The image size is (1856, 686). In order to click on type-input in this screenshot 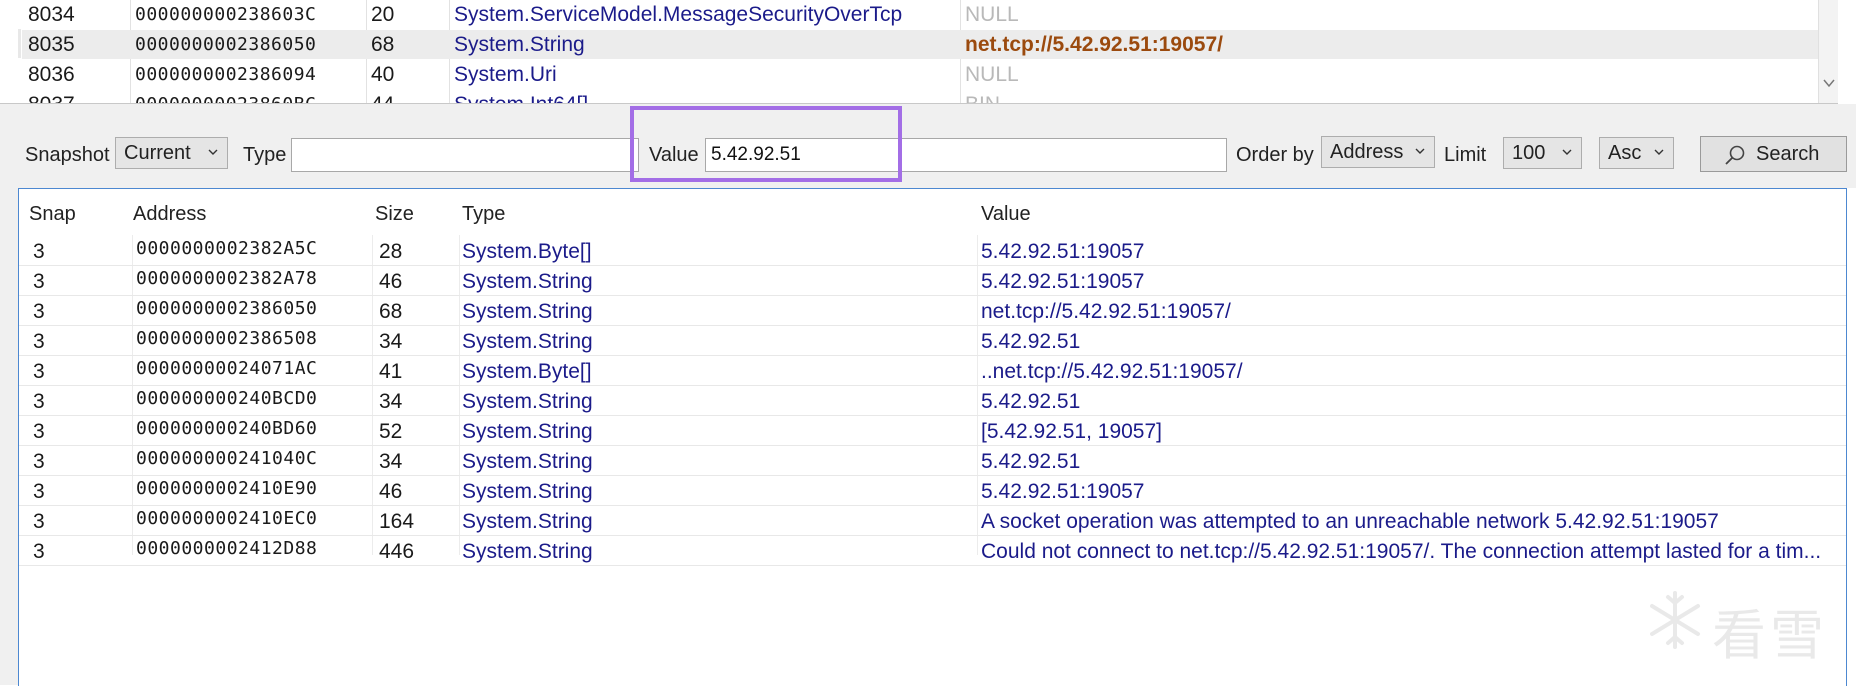, I will do `click(465, 155)`.